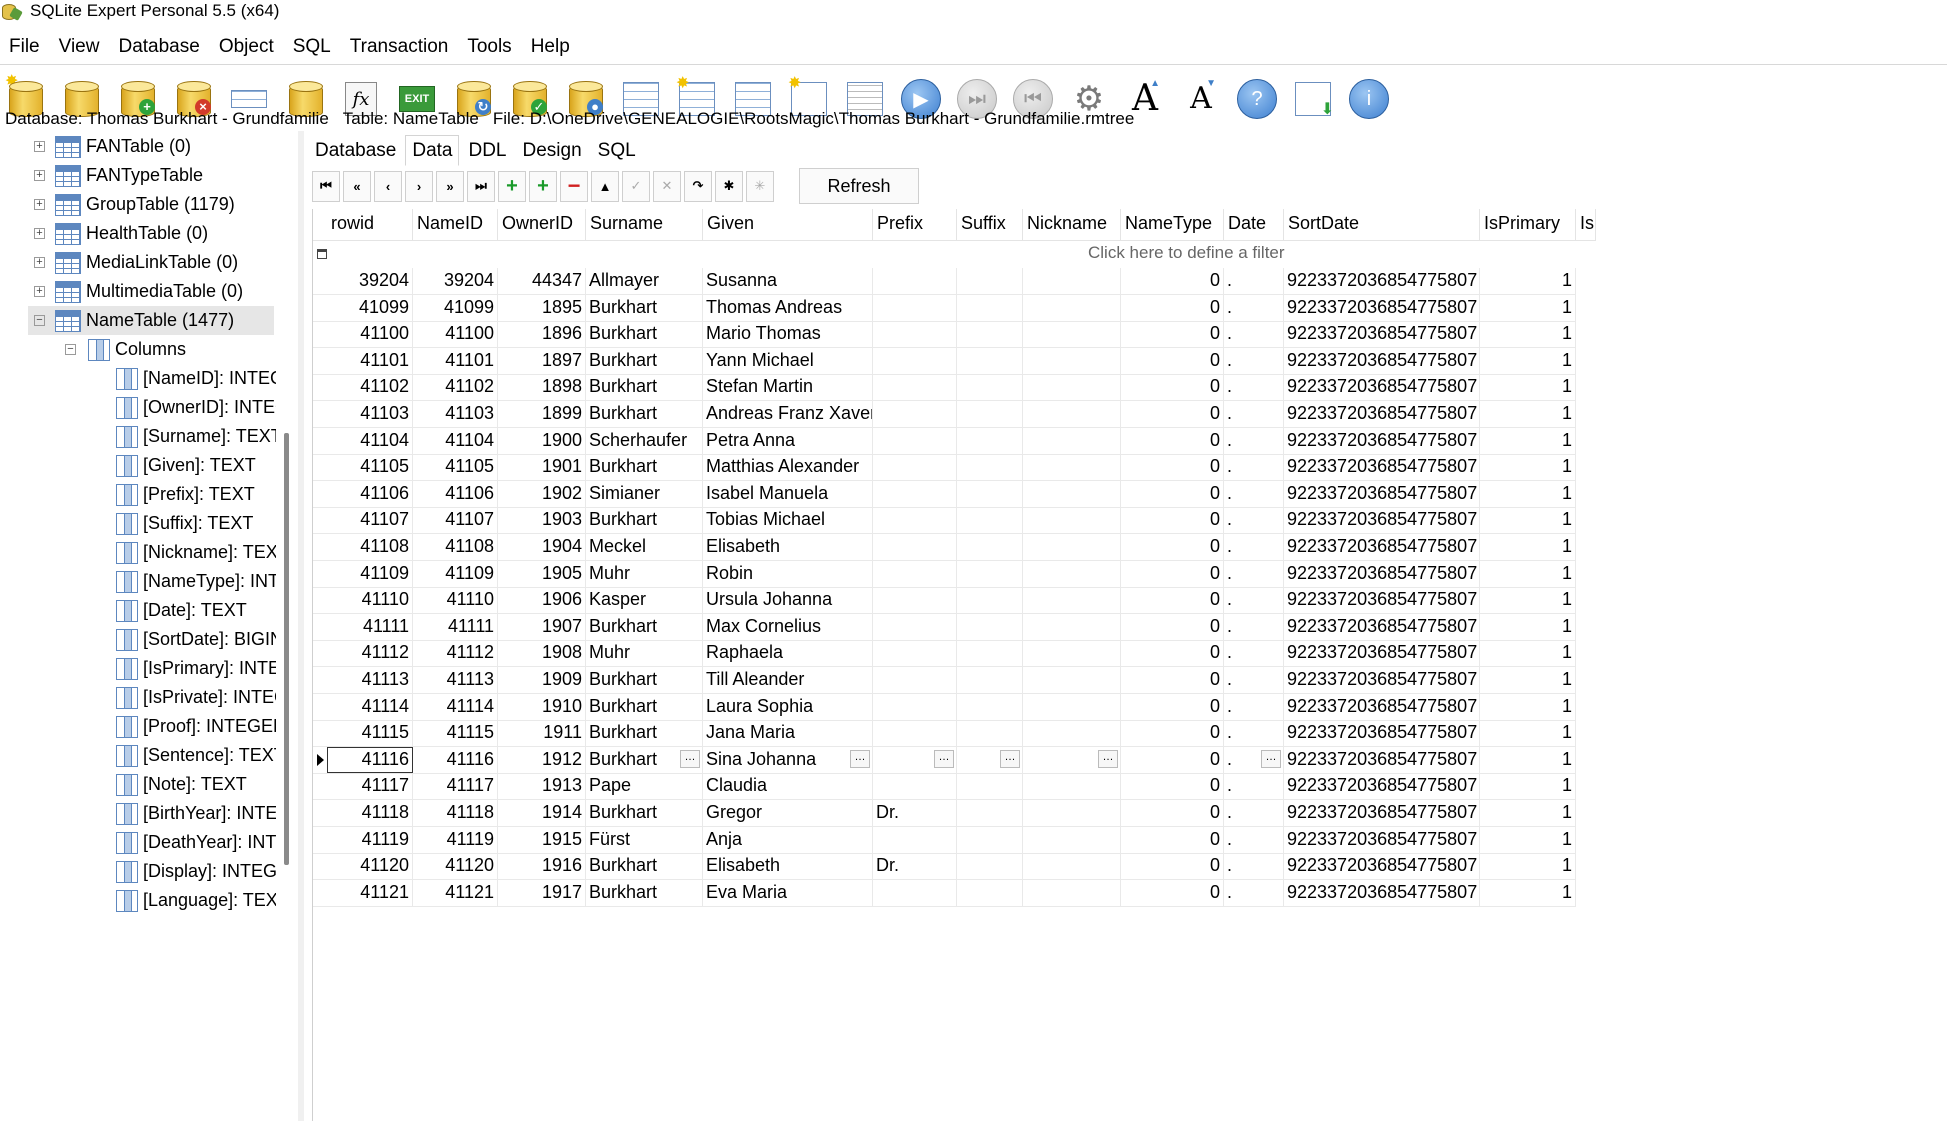 This screenshot has width=1947, height=1121. I want to click on grid-cell-rowid: 41114, so click(370, 706).